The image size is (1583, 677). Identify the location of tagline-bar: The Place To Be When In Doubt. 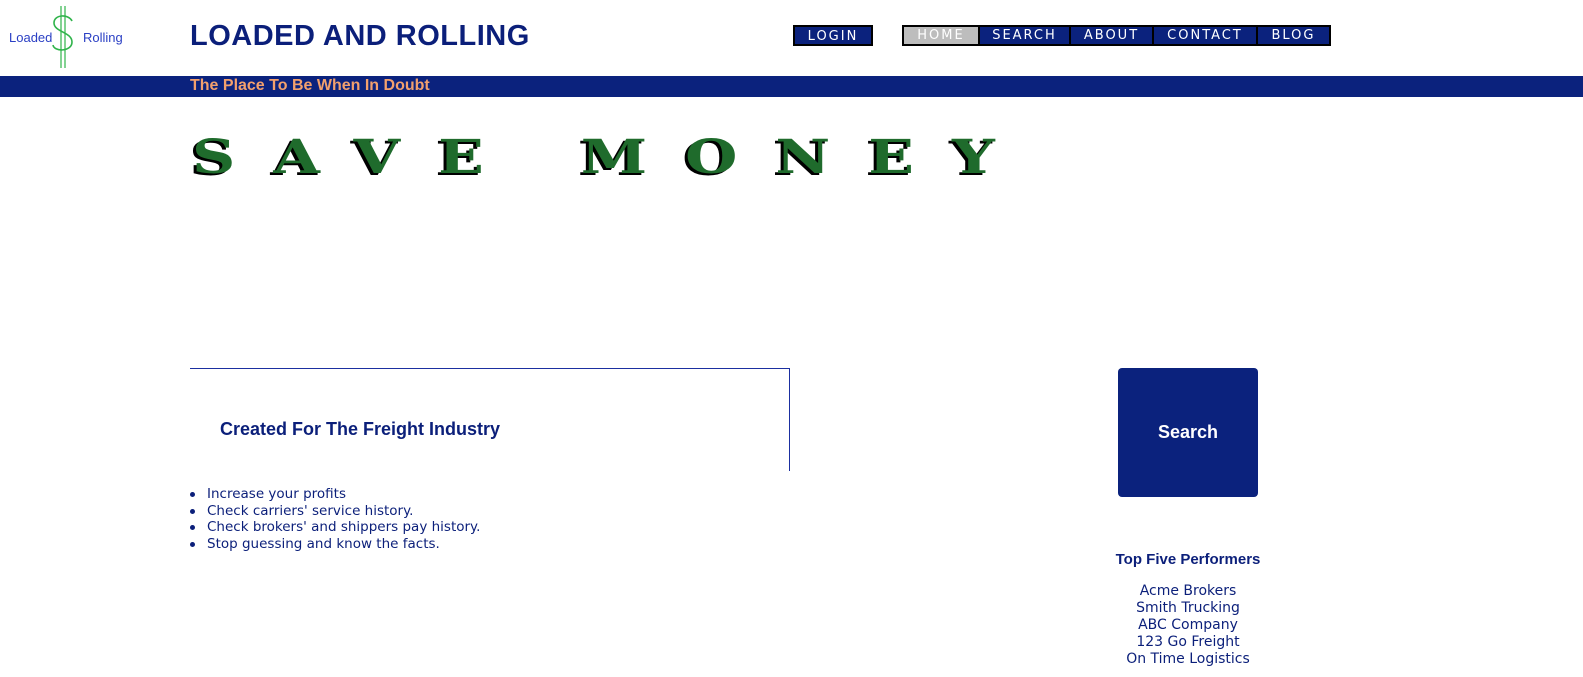
(791, 86).